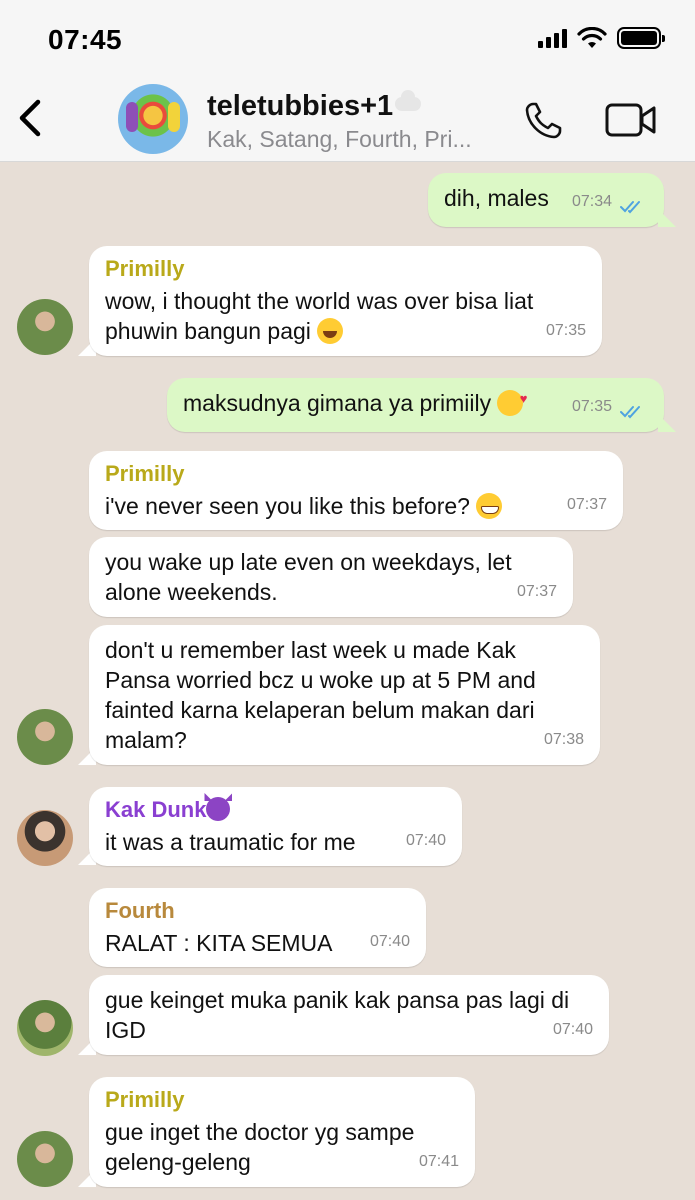 The width and height of the screenshot is (695, 1200). I want to click on group-avatar, so click(153, 119).